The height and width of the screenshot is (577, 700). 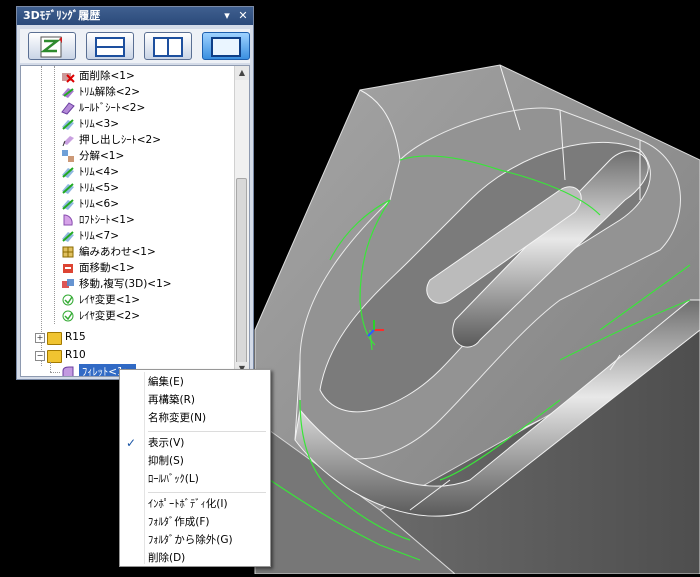 What do you see at coordinates (195, 540) in the screenshot?
I see `menu-item-remove-from-folder: ﾌｫﾙﾀﾞから除外(G)` at bounding box center [195, 540].